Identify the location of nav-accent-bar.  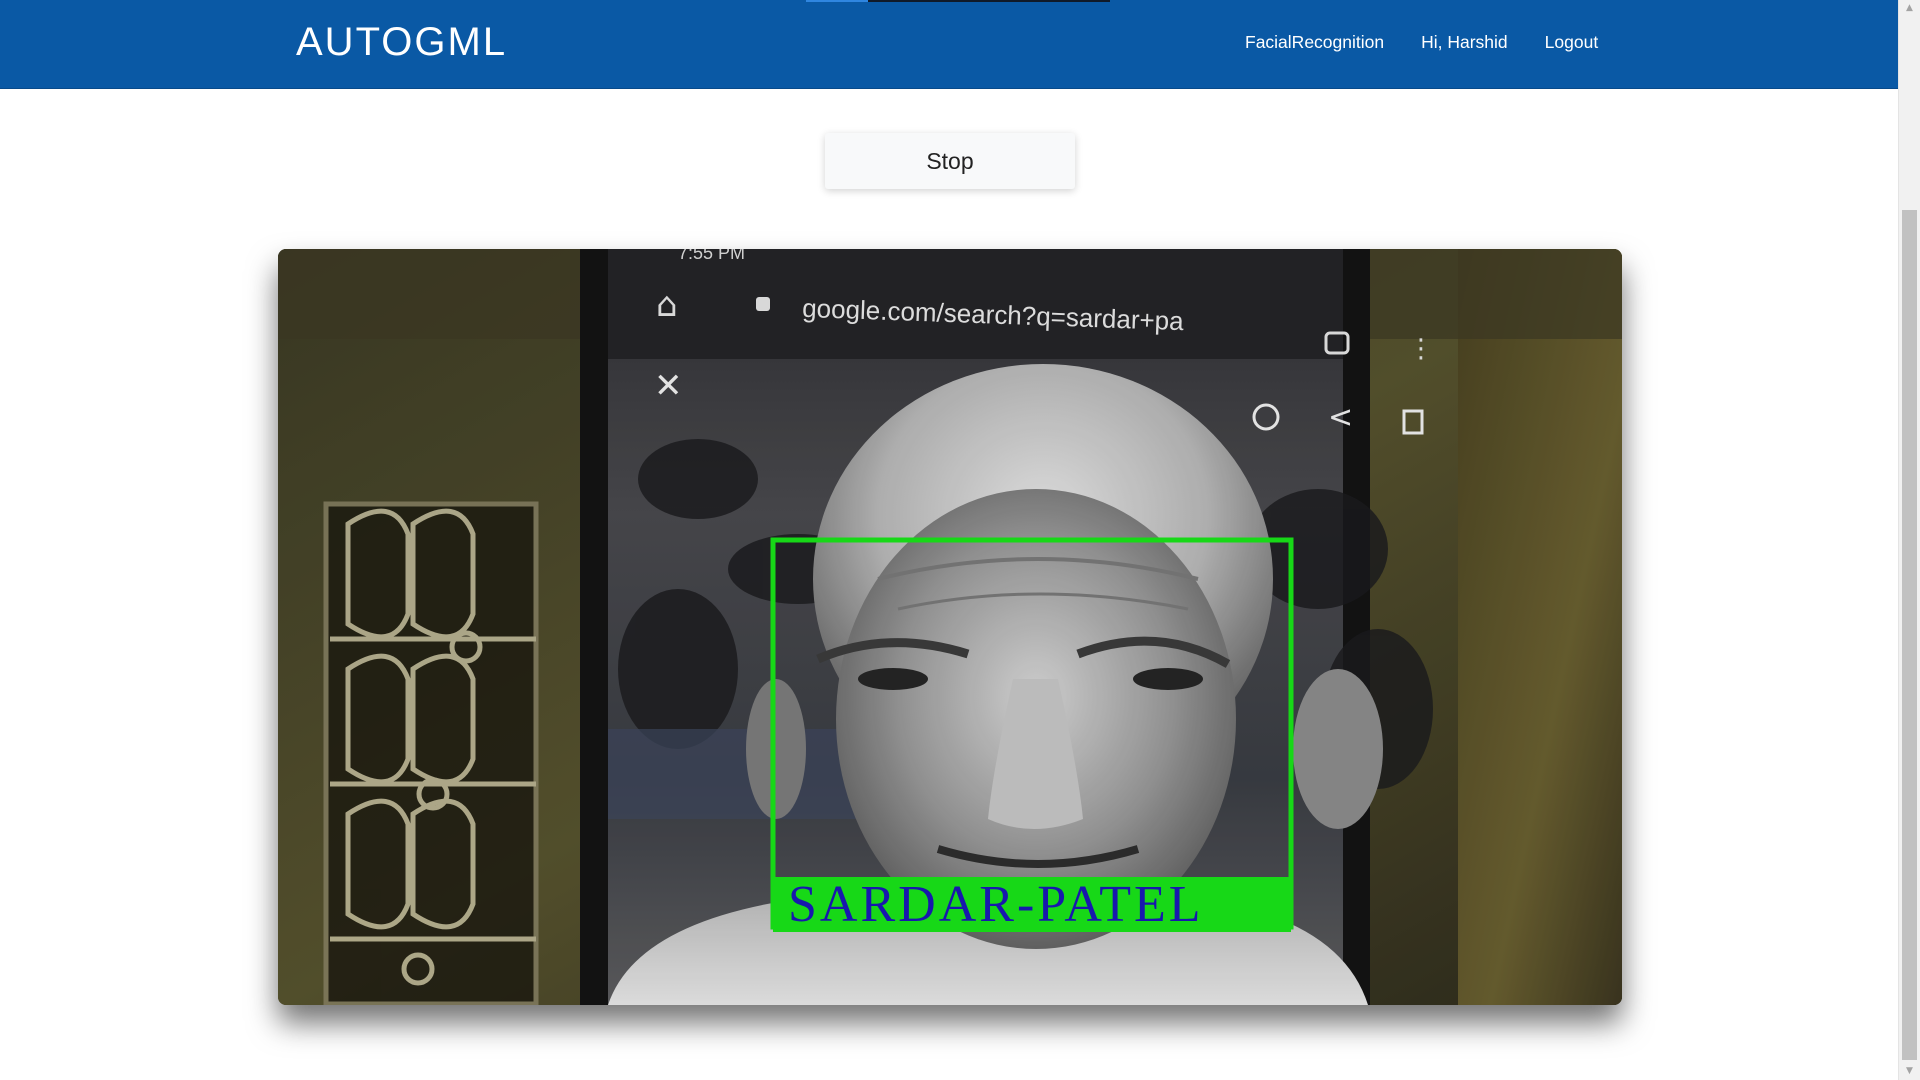
(837, 1).